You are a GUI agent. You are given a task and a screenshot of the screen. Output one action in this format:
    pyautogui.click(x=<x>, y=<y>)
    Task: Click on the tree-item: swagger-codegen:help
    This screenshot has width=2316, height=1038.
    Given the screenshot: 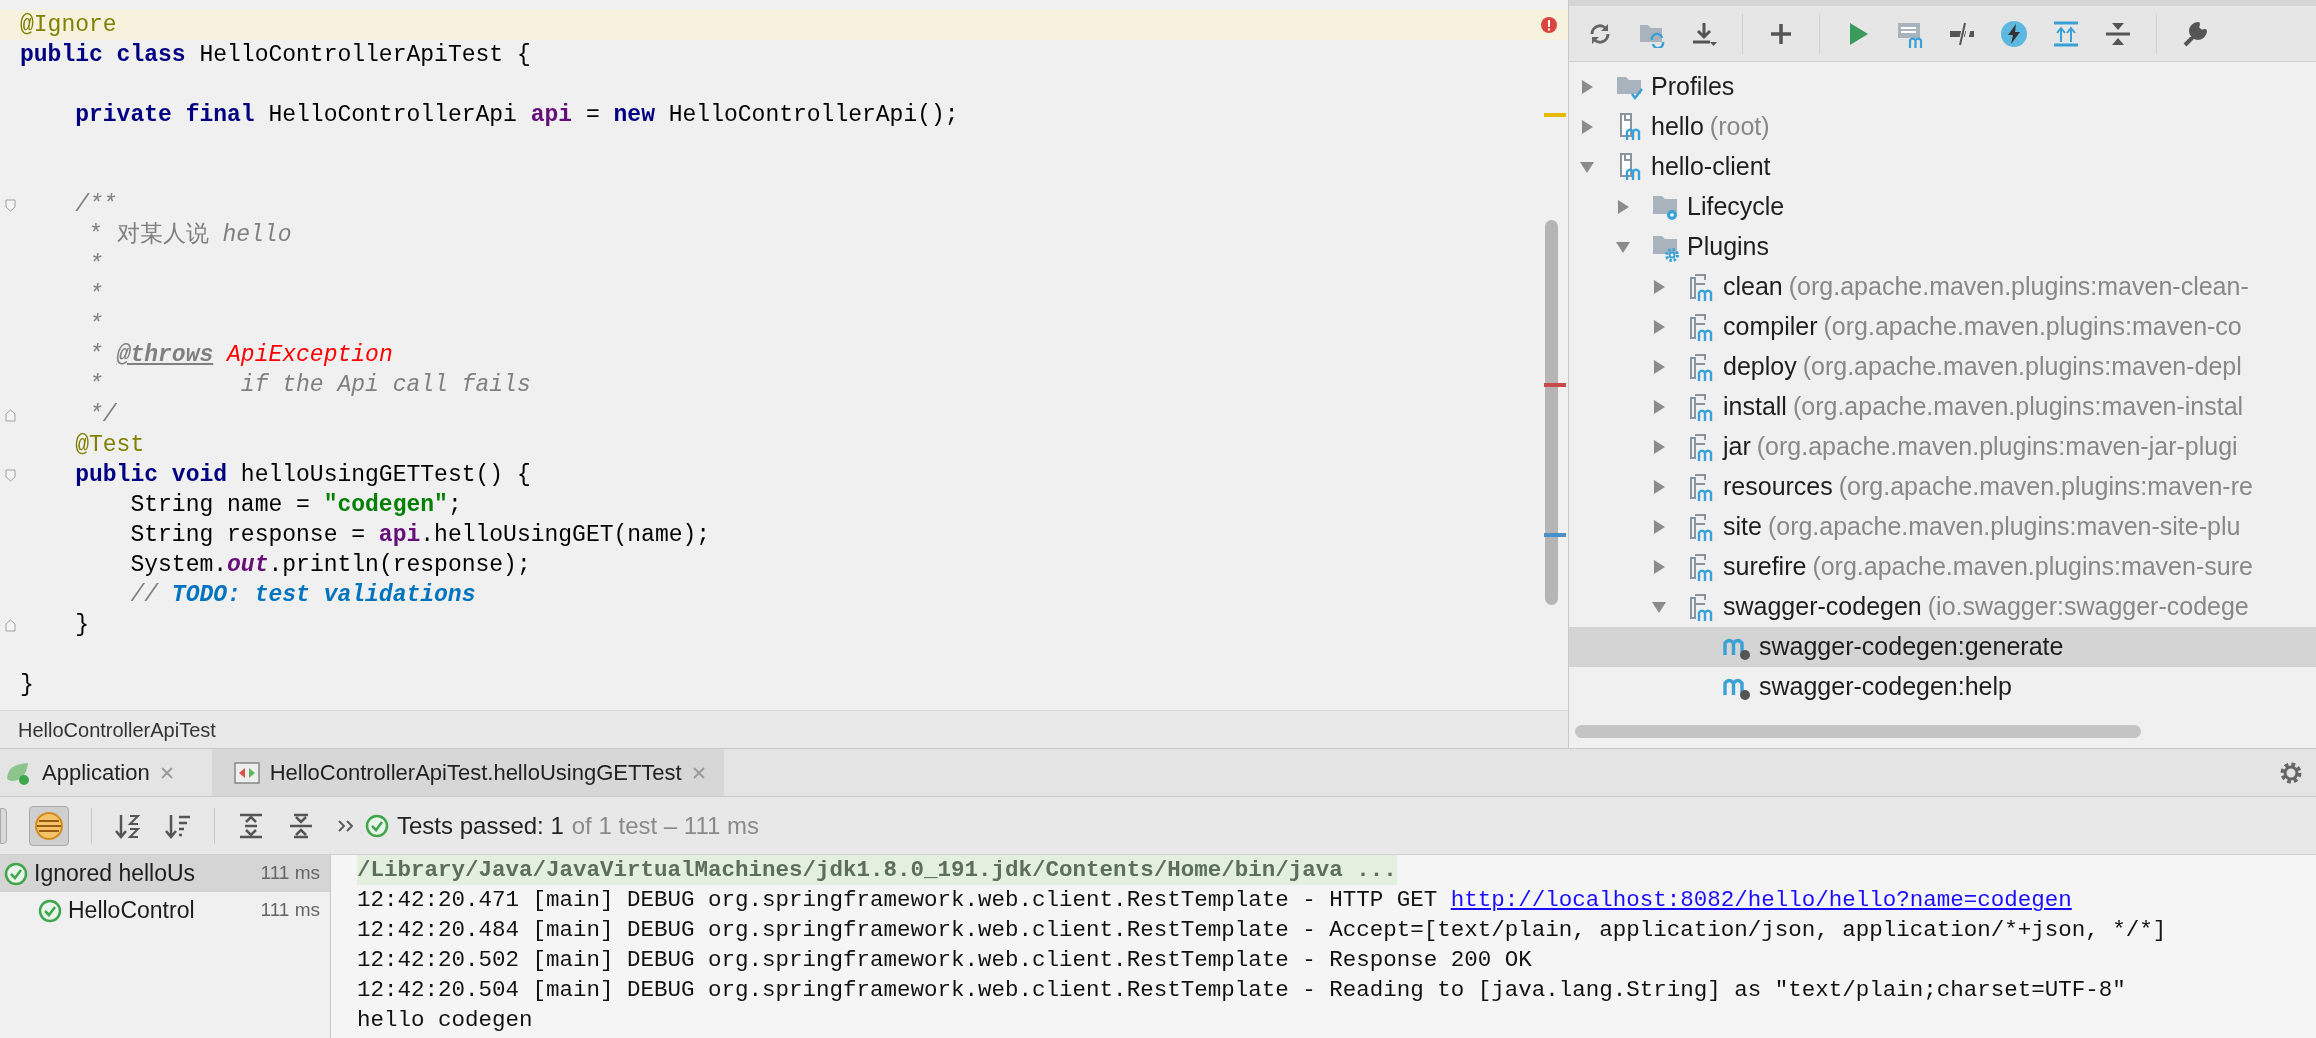 What is the action you would take?
    pyautogui.click(x=1942, y=687)
    